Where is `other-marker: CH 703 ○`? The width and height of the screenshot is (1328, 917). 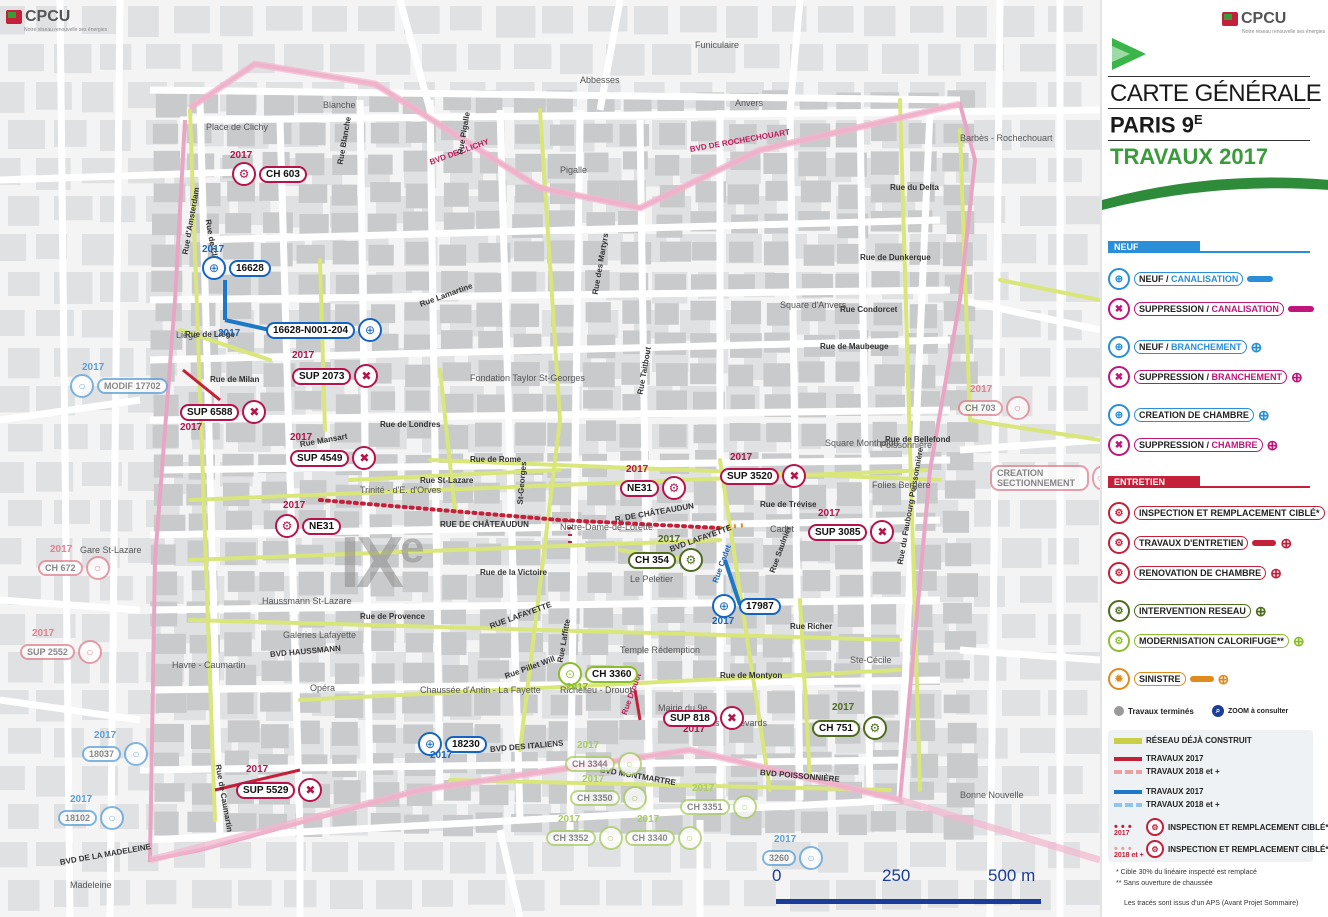 other-marker: CH 703 ○ is located at coordinates (994, 408).